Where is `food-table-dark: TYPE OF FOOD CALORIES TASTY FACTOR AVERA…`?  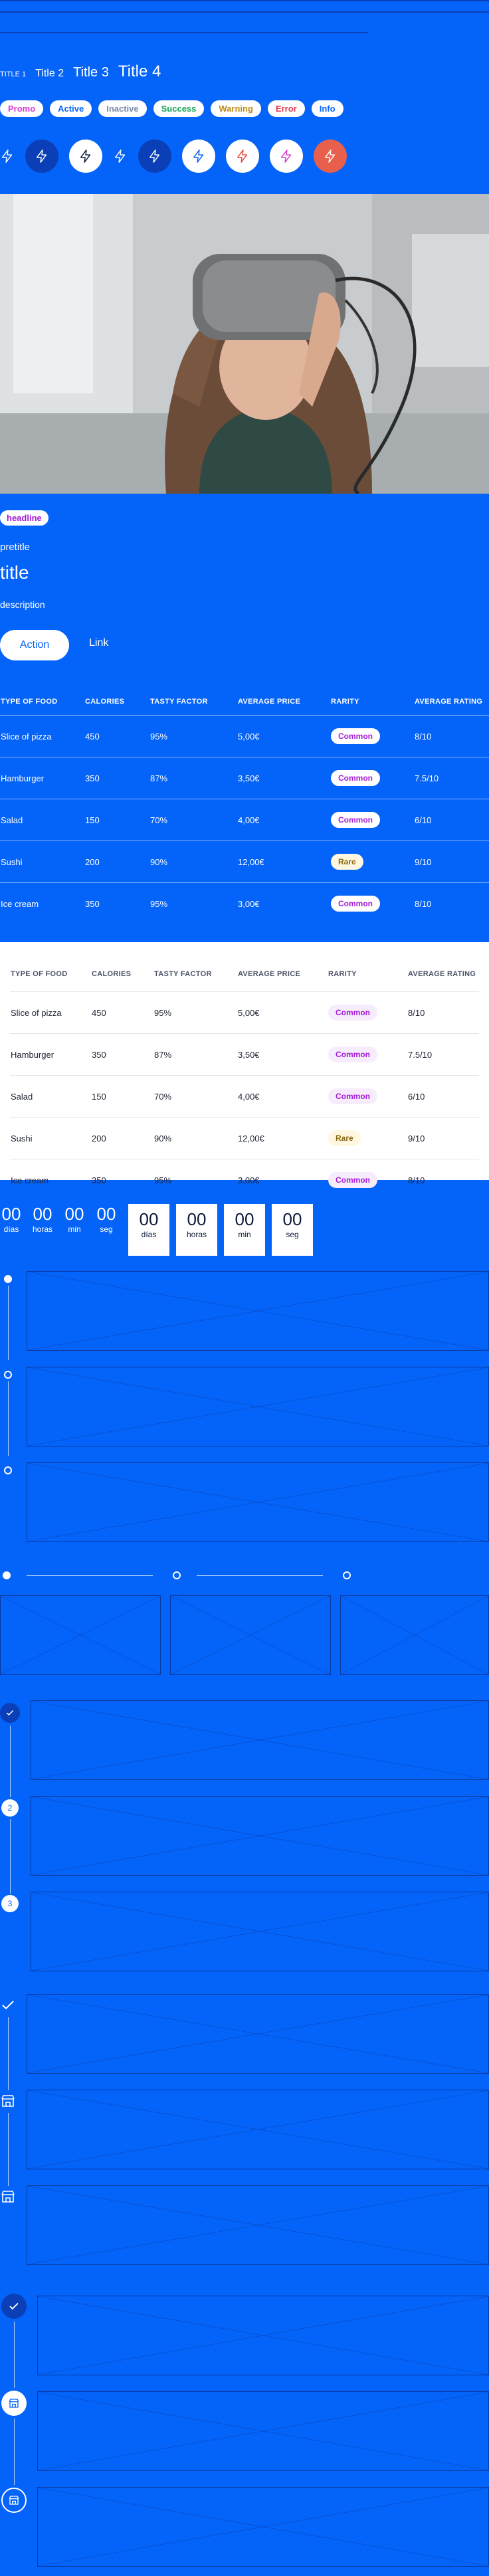 food-table-dark: TYPE OF FOOD CALORIES TASTY FACTOR AVERA… is located at coordinates (244, 806).